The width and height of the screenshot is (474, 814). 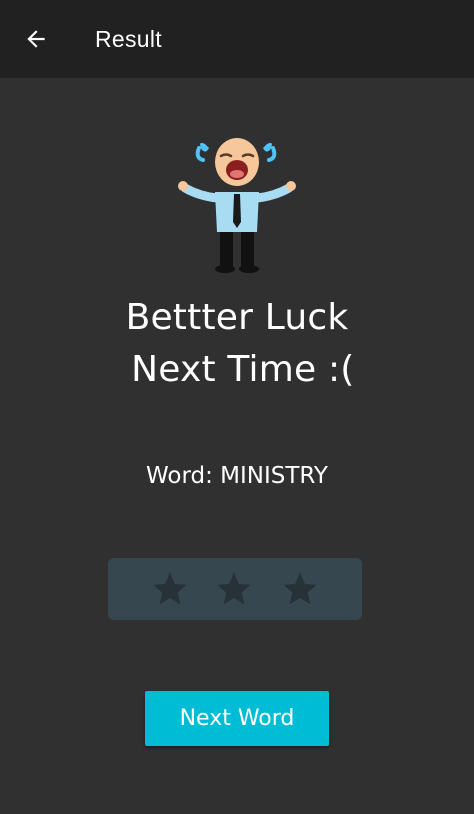 I want to click on word-label: Word: MINISTRY, so click(x=236, y=476).